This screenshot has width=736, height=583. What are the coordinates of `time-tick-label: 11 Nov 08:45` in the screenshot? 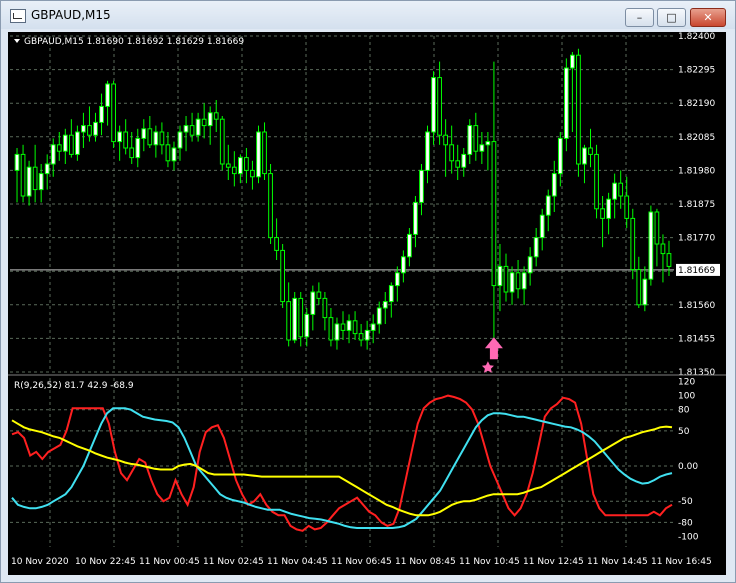 It's located at (425, 562).